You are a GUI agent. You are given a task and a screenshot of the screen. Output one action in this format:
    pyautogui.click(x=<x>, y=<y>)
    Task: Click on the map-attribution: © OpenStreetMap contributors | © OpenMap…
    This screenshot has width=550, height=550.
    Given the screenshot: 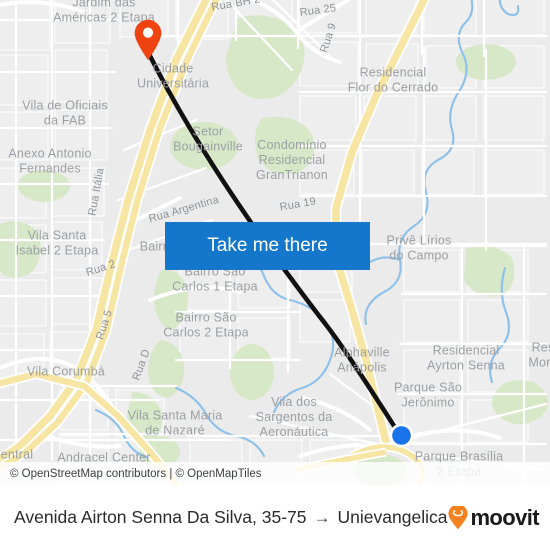 What is the action you would take?
    pyautogui.click(x=275, y=473)
    